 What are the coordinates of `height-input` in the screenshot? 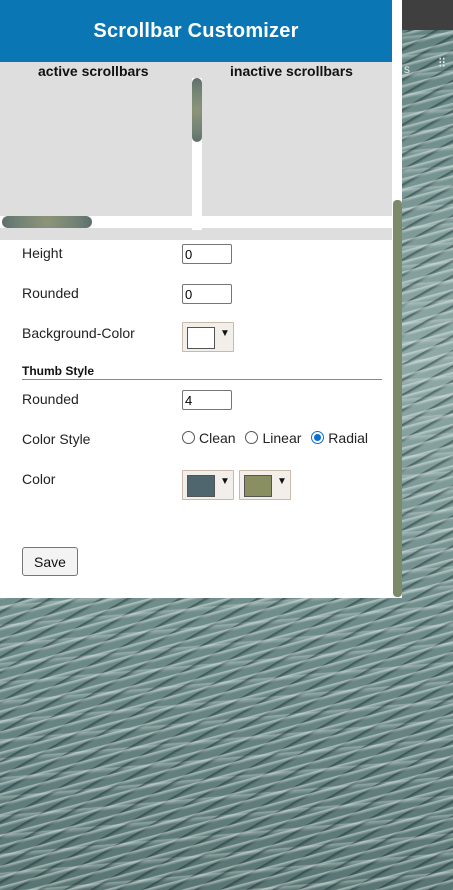 It's located at (207, 254).